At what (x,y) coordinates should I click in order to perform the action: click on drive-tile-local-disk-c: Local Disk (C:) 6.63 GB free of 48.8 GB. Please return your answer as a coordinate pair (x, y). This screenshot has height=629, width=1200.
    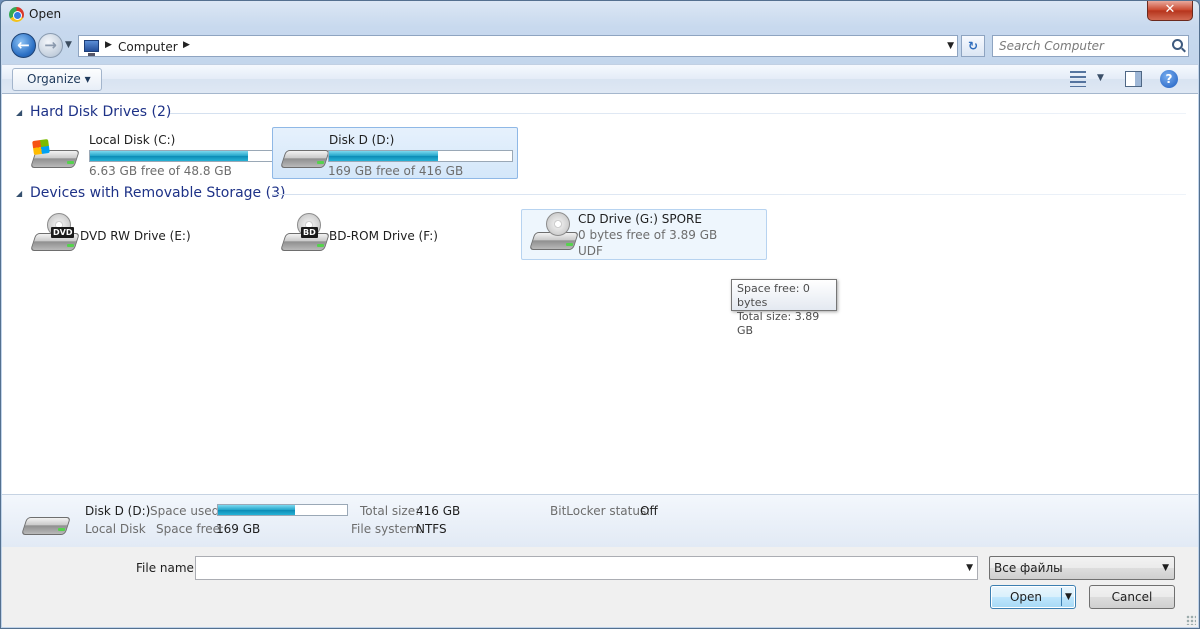
    Looking at the image, I should click on (148, 153).